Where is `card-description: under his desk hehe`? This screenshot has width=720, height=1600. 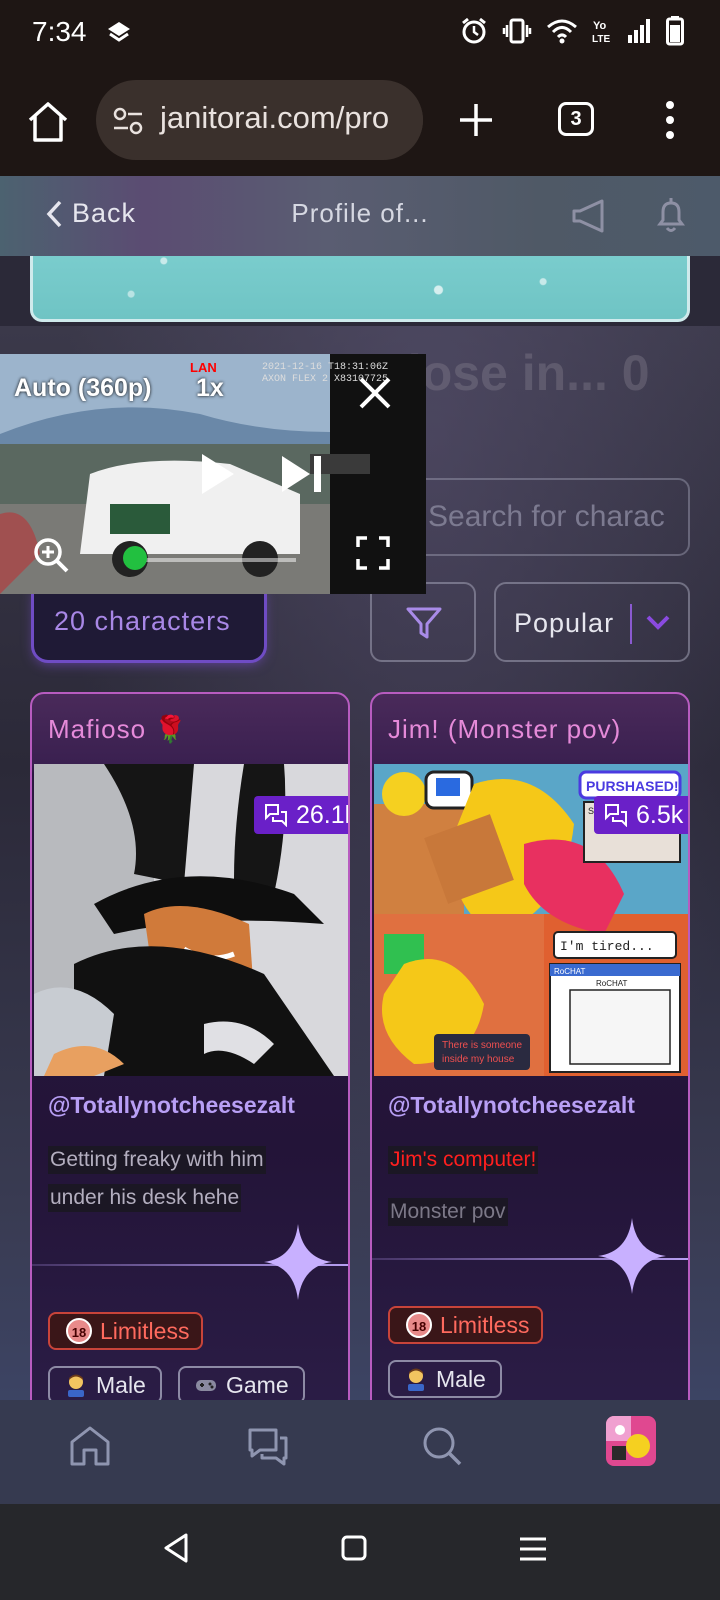
card-description: under his desk hehe is located at coordinates (145, 1198).